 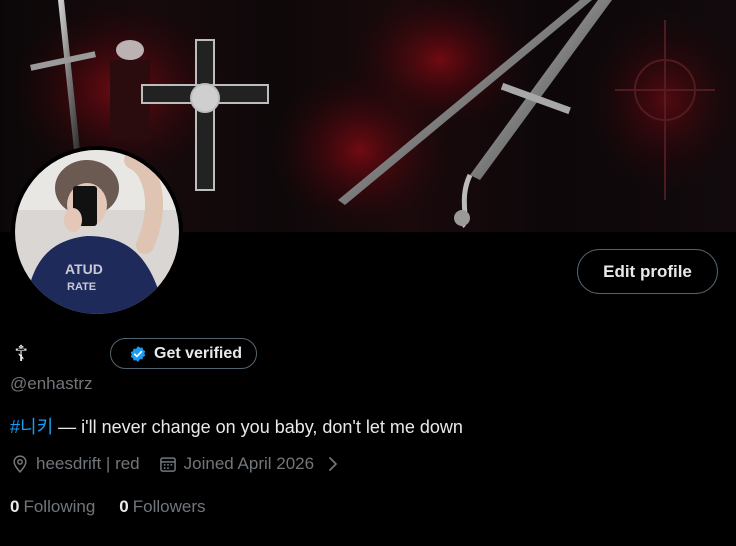 I want to click on joined-text: Joined April 2026, so click(x=249, y=463).